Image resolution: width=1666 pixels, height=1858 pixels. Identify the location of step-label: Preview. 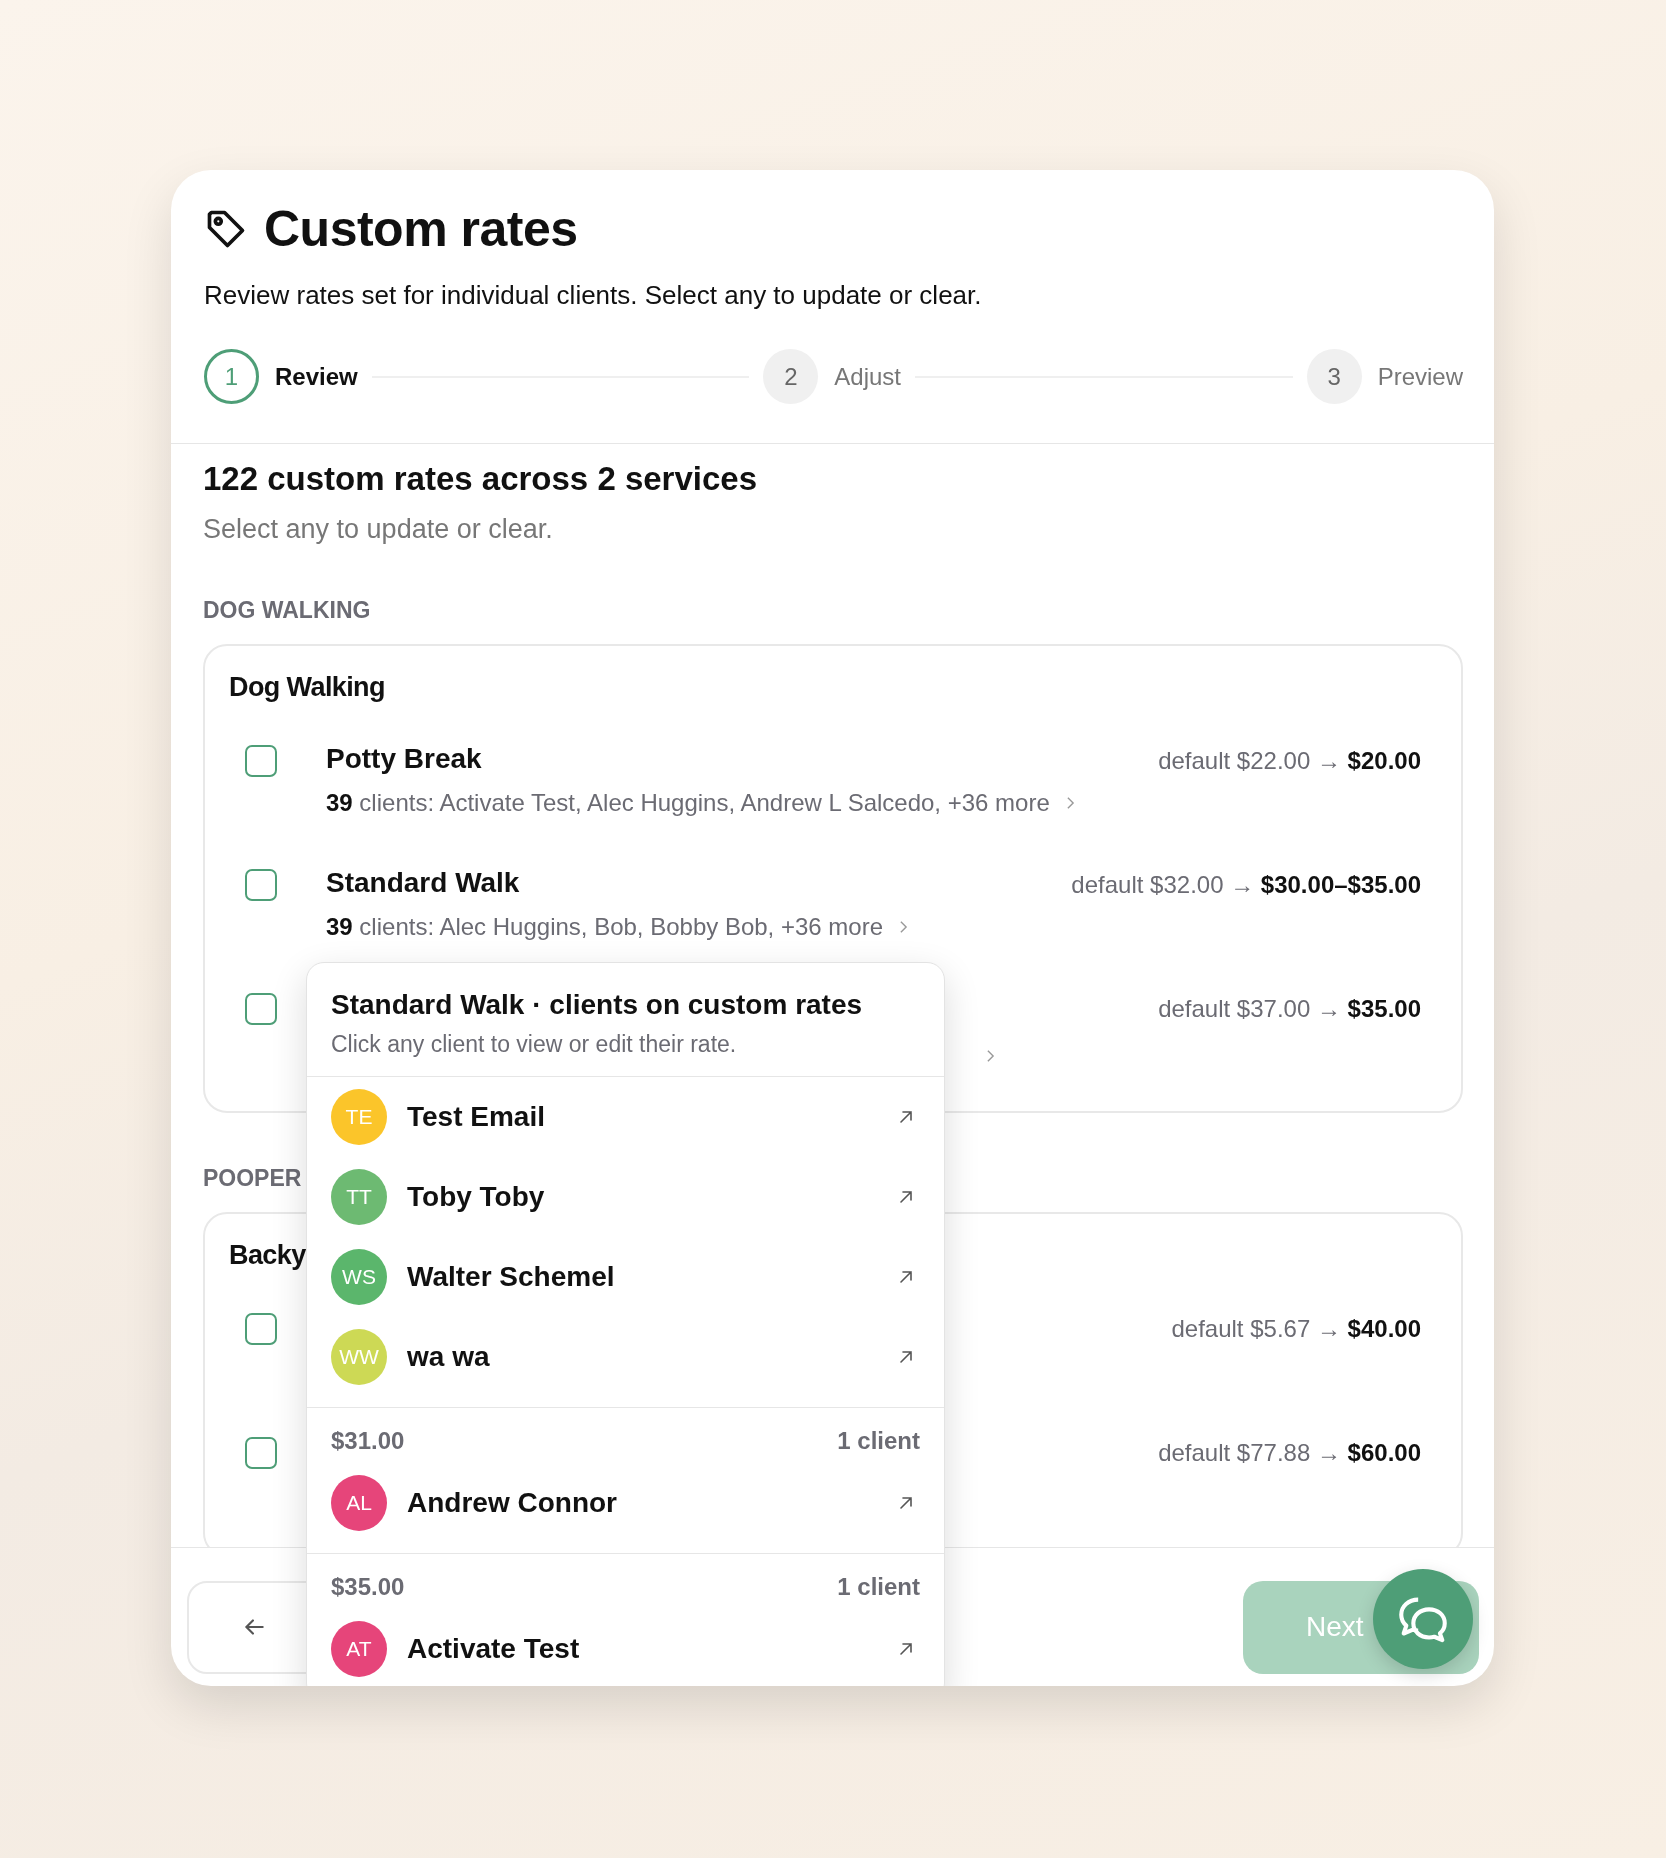
(1420, 376).